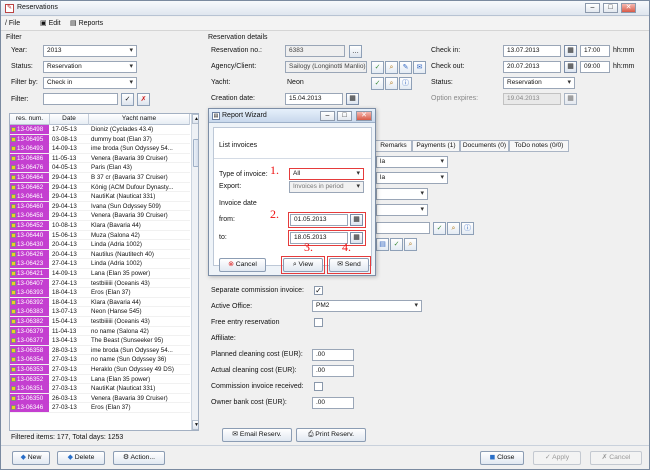  I want to click on form-doc-icon: ▤, so click(382, 244).